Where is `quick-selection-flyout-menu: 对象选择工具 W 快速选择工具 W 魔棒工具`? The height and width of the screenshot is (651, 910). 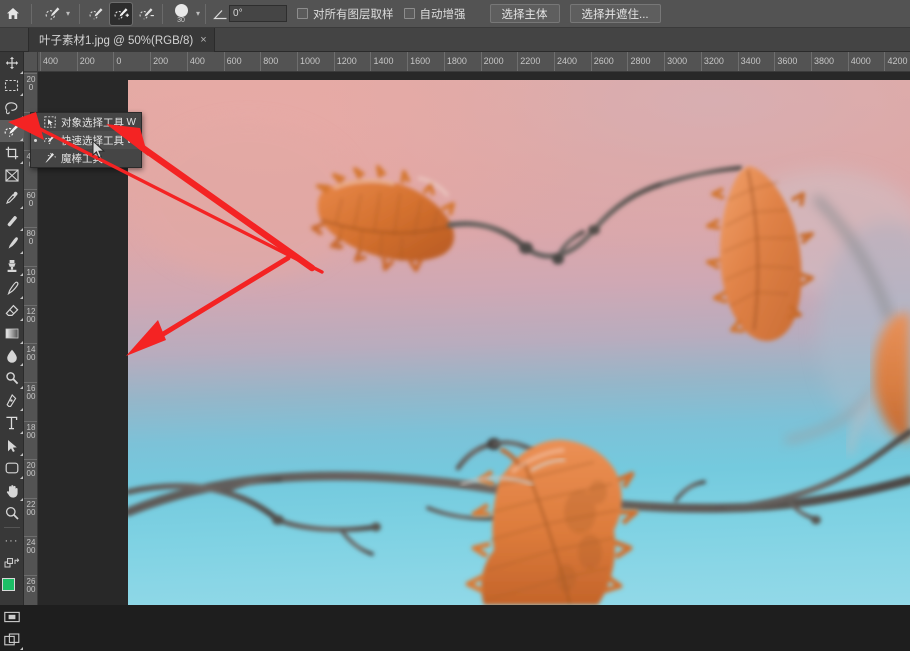 quick-selection-flyout-menu: 对象选择工具 W 快速选择工具 W 魔棒工具 is located at coordinates (86, 140).